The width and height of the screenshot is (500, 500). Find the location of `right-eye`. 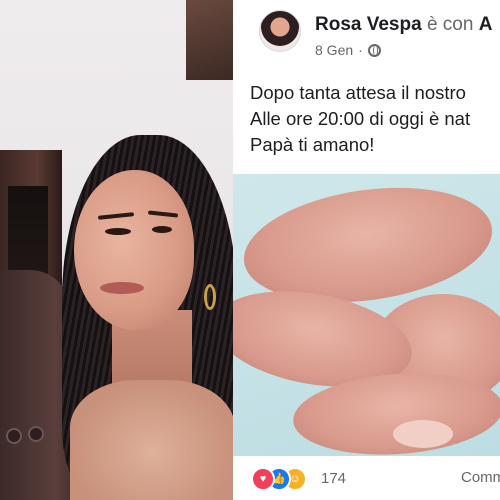

right-eye is located at coordinates (162, 229).